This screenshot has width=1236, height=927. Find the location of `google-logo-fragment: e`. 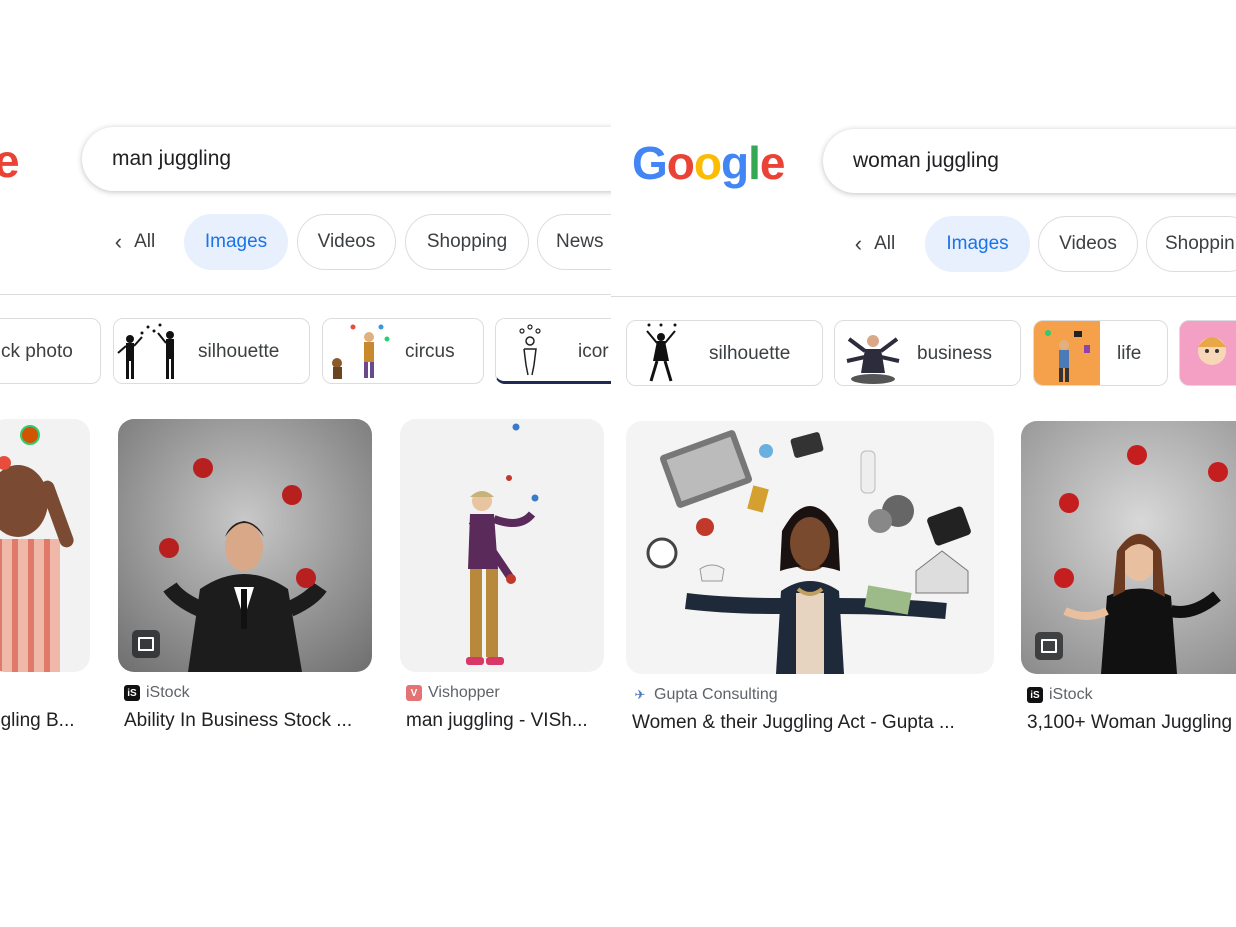

google-logo-fragment: e is located at coordinates (10, 161).